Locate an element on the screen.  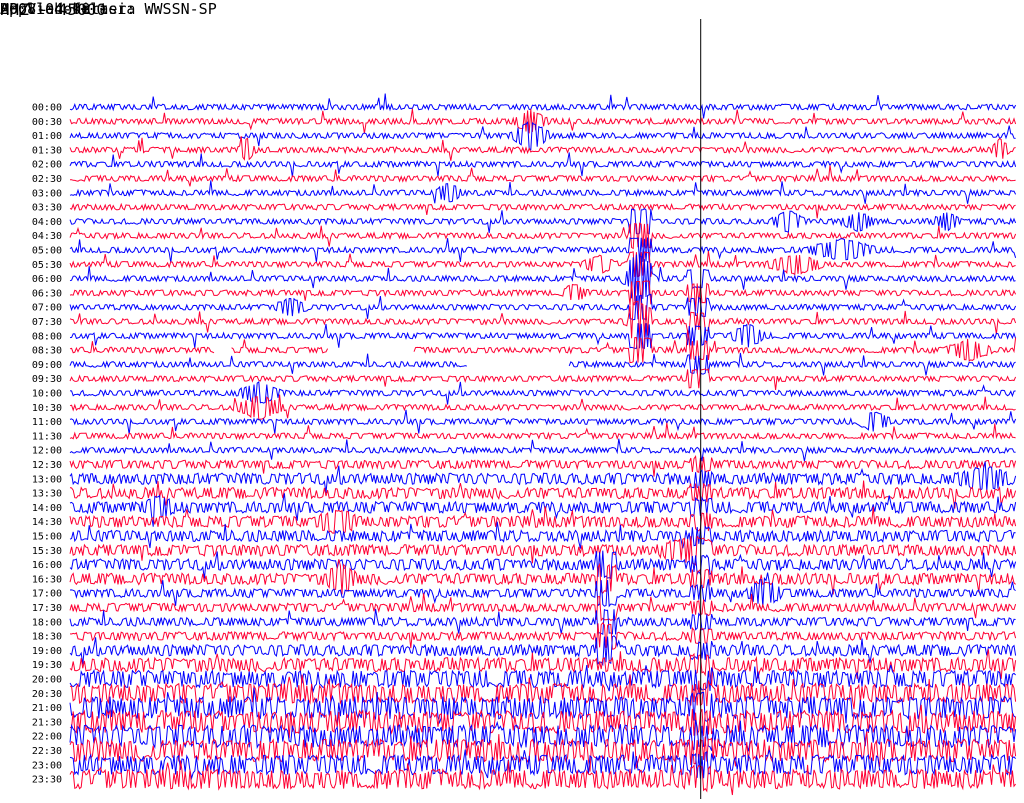
time-tick-label: 01:30 is located at coordinates (47, 150).